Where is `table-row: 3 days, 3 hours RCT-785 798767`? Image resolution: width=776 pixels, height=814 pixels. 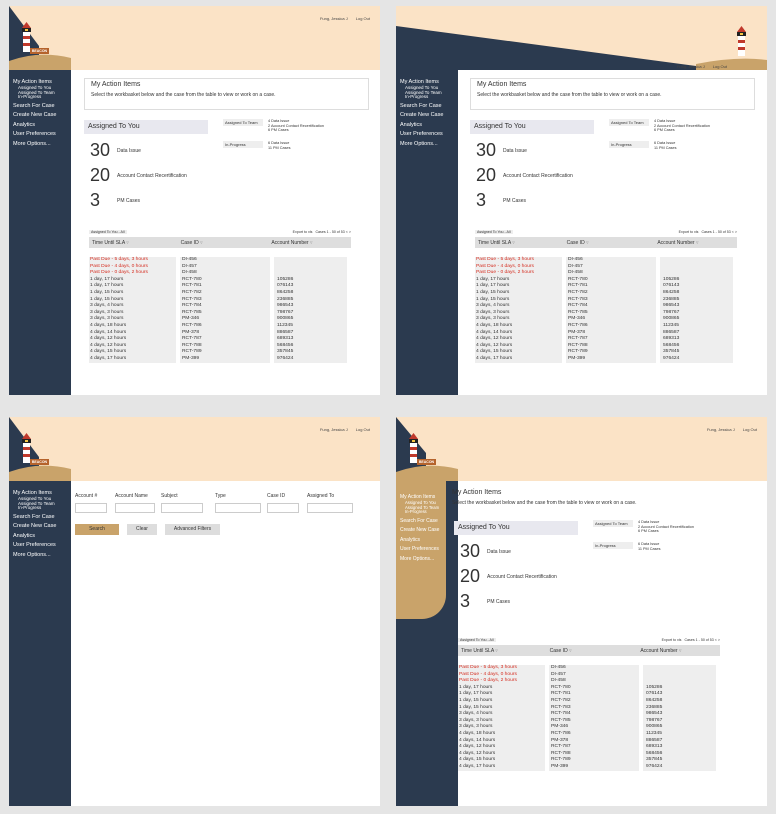 table-row: 3 days, 3 hours RCT-785 798767 is located at coordinates (589, 721).